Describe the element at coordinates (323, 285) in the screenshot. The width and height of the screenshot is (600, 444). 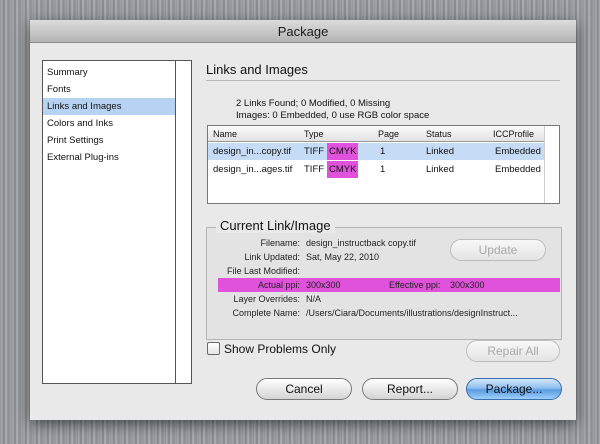
I see `actual-ppi-value: 300x300` at that location.